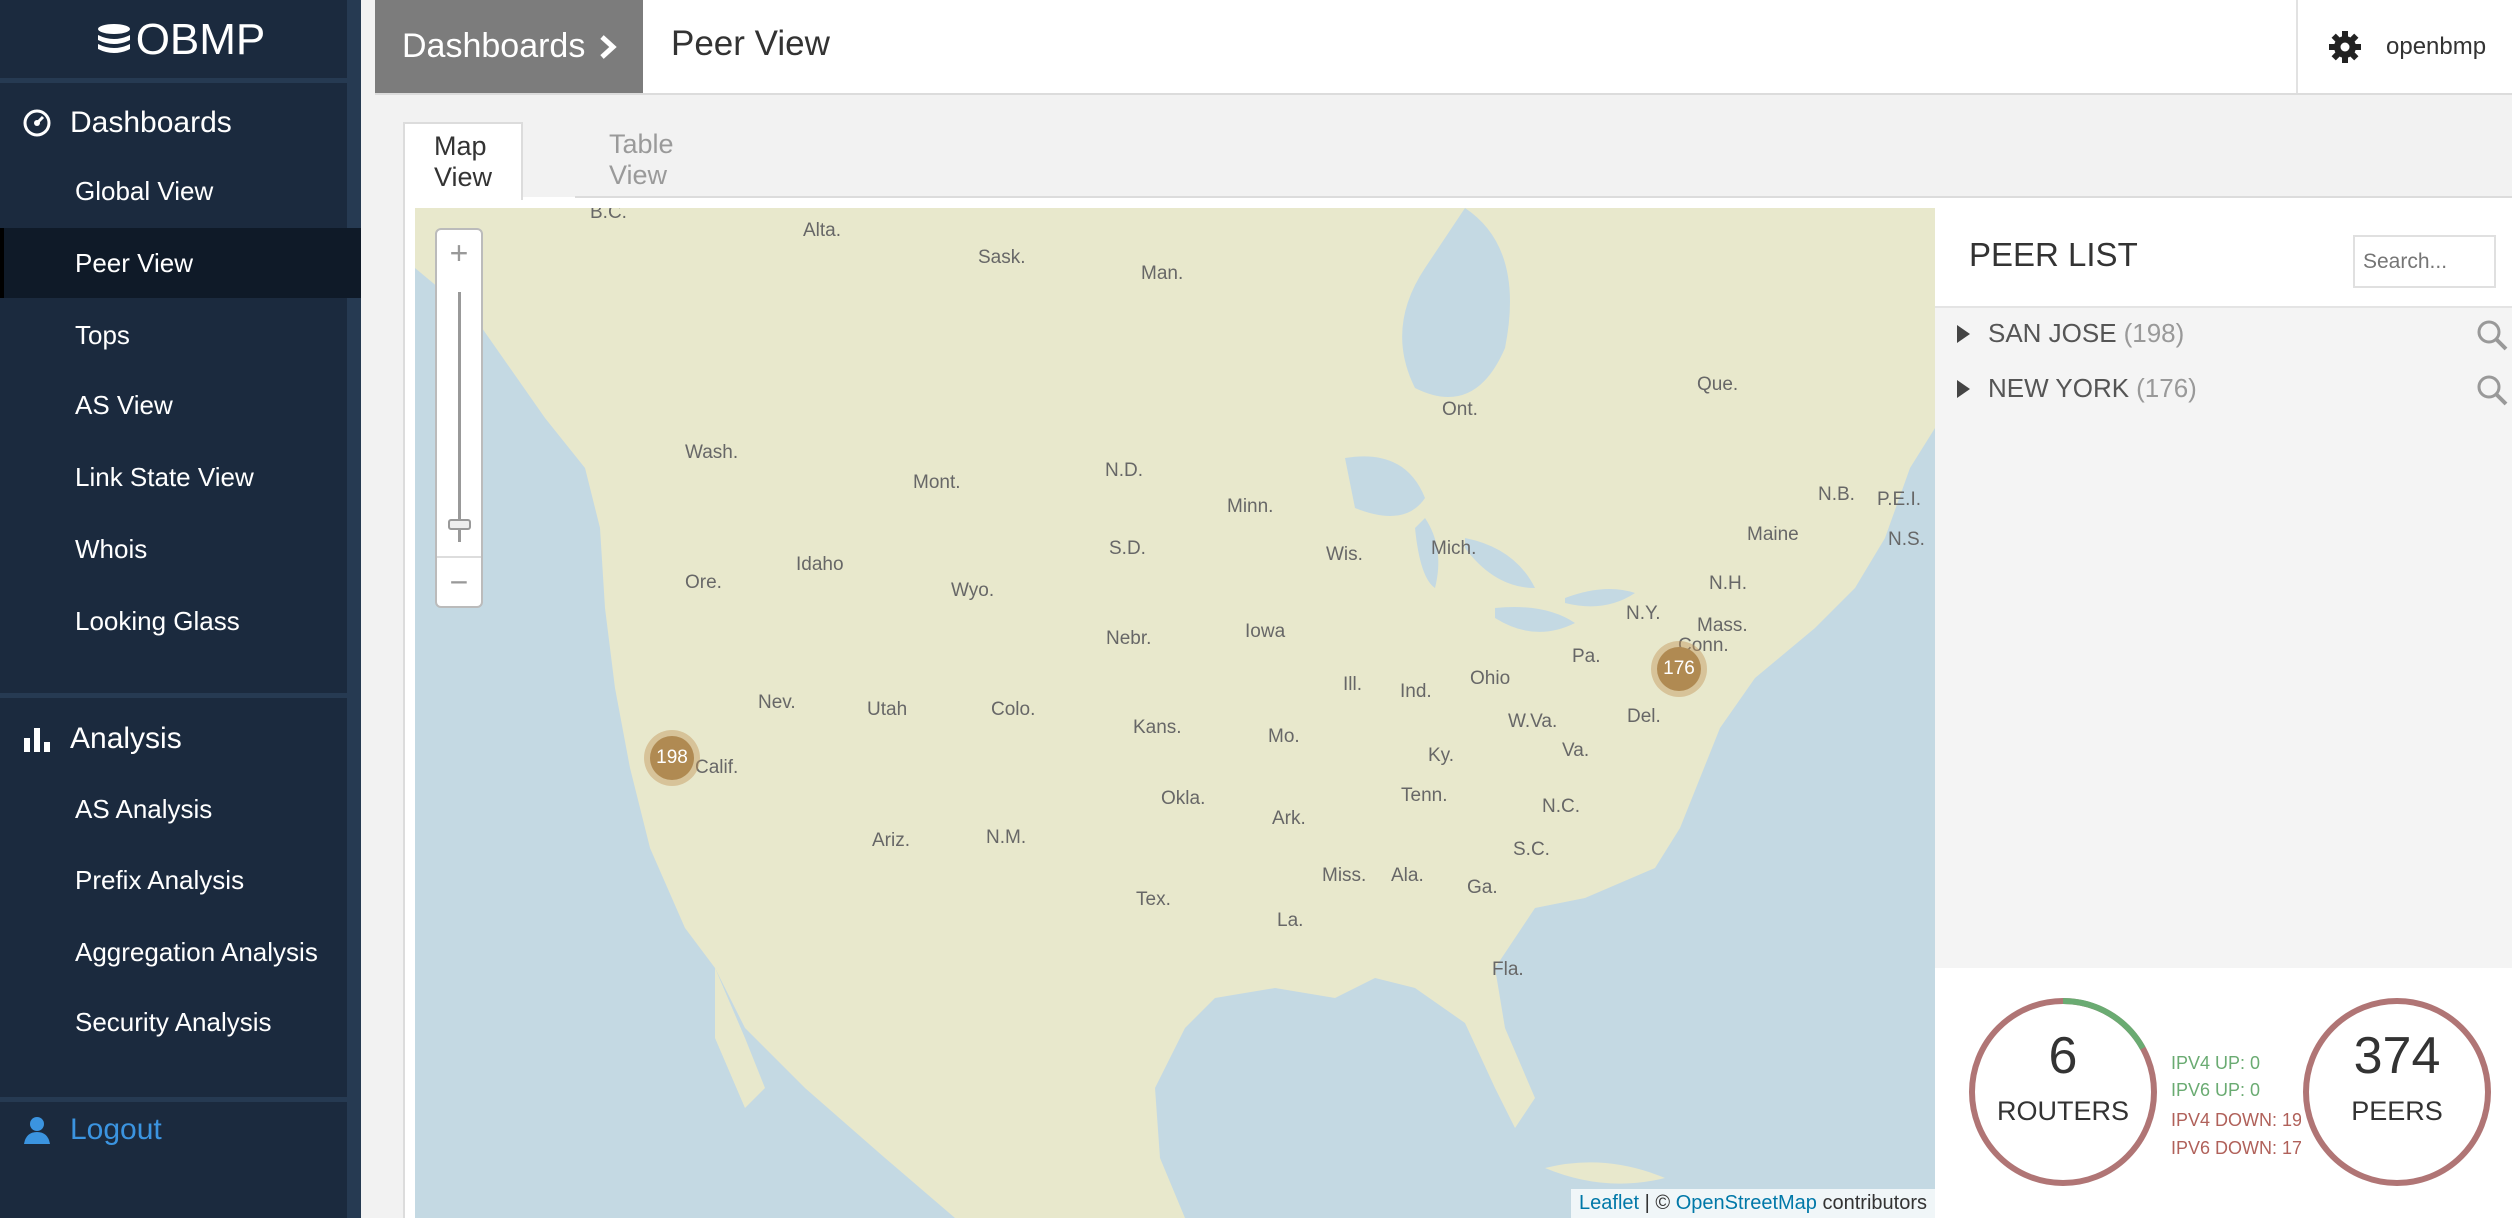 This screenshot has width=2512, height=1218. Describe the element at coordinates (102, 334) in the screenshot. I see `sidebar-item-label: Tops` at that location.